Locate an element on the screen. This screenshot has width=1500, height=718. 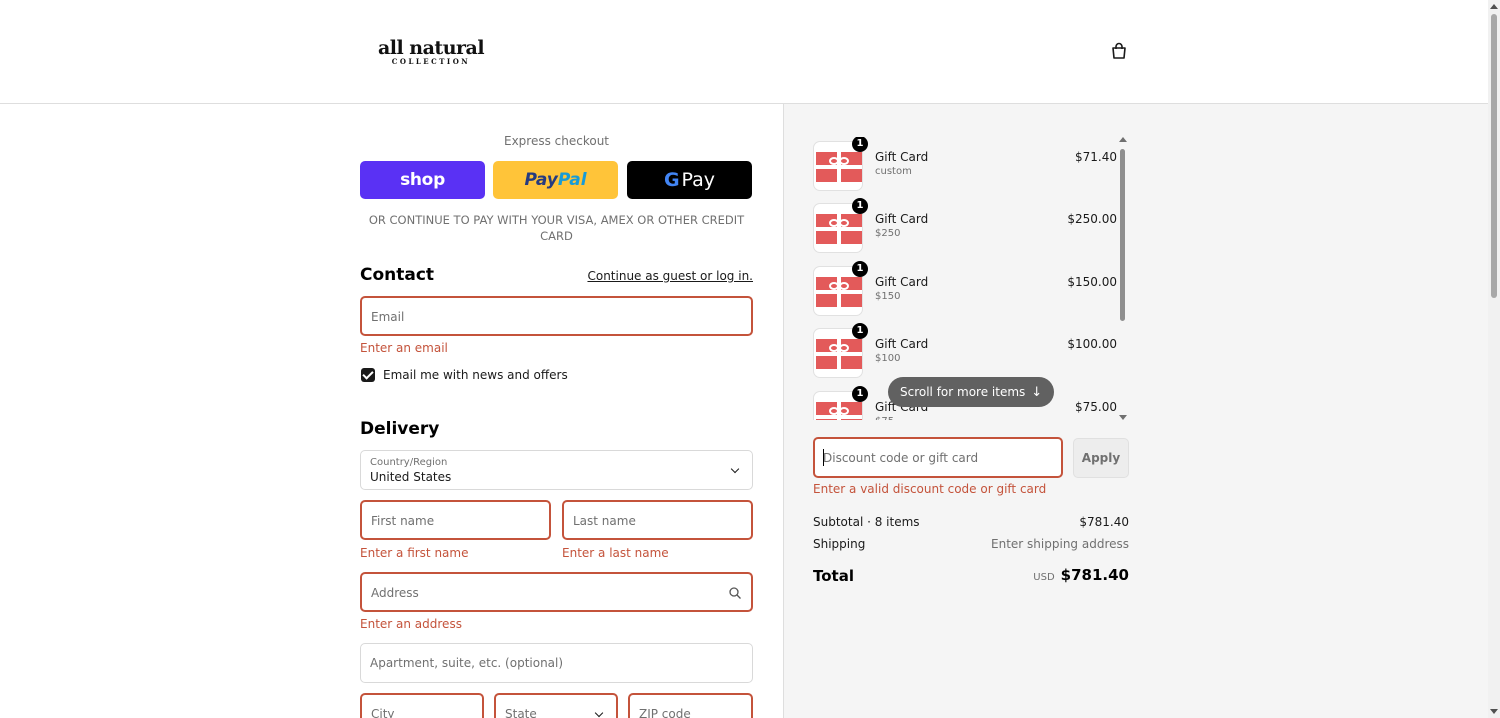
contact-heading: Contact is located at coordinates (397, 275).